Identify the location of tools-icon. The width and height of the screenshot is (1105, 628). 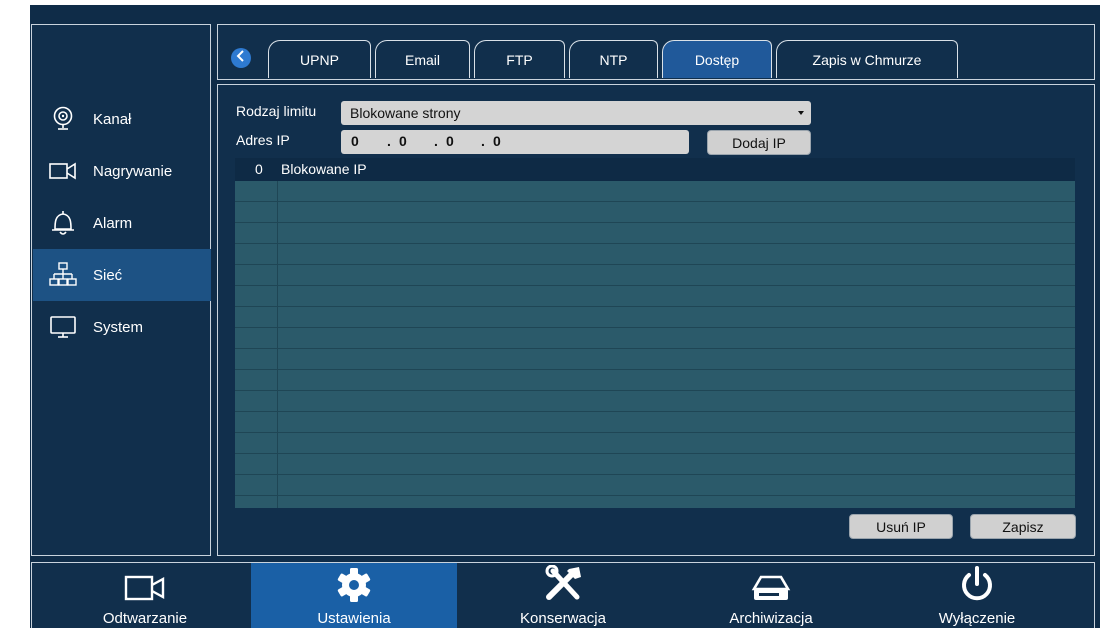
(563, 583).